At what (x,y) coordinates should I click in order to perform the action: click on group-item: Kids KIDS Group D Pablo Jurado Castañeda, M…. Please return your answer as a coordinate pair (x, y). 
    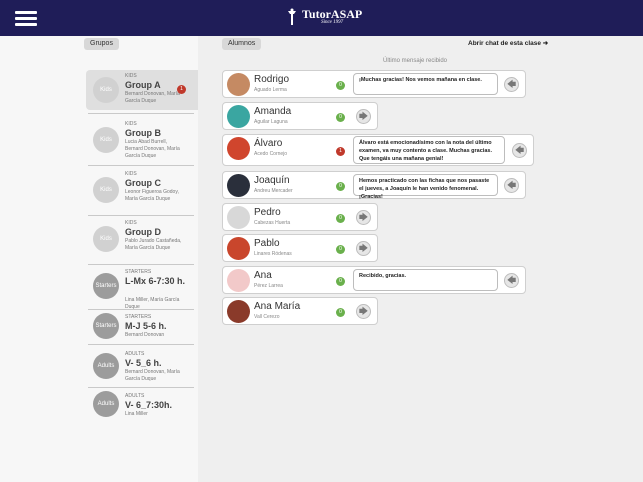
    Looking at the image, I should click on (142, 239).